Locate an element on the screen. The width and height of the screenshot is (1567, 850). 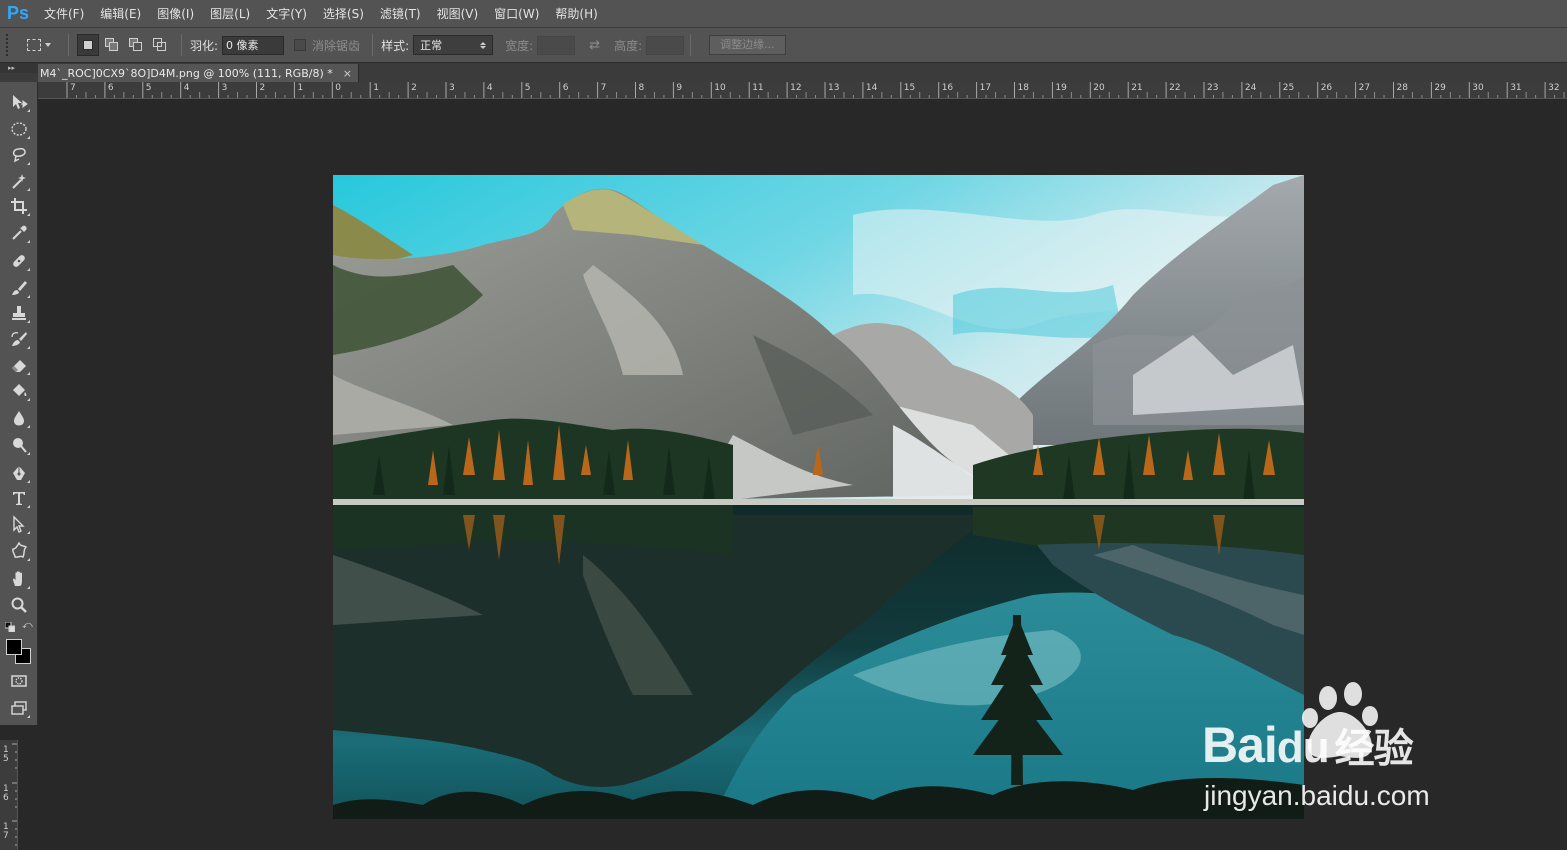
new-selection-button is located at coordinates (88, 45).